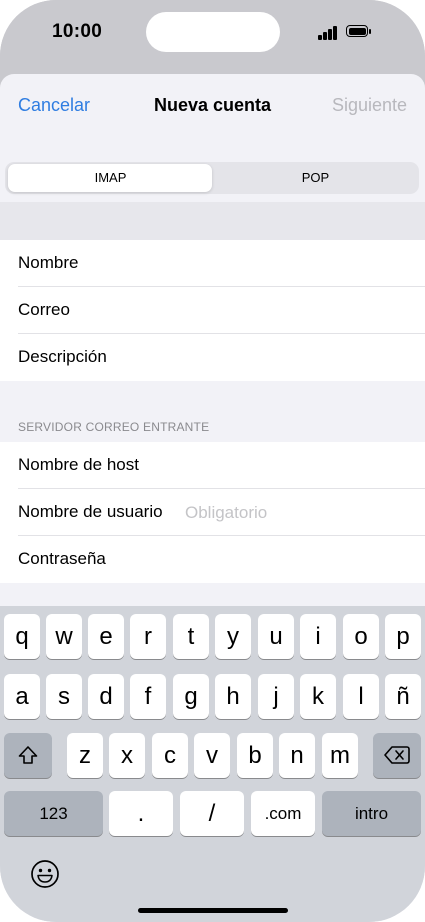 This screenshot has height=922, width=425. I want to click on dynamic-island, so click(213, 32).